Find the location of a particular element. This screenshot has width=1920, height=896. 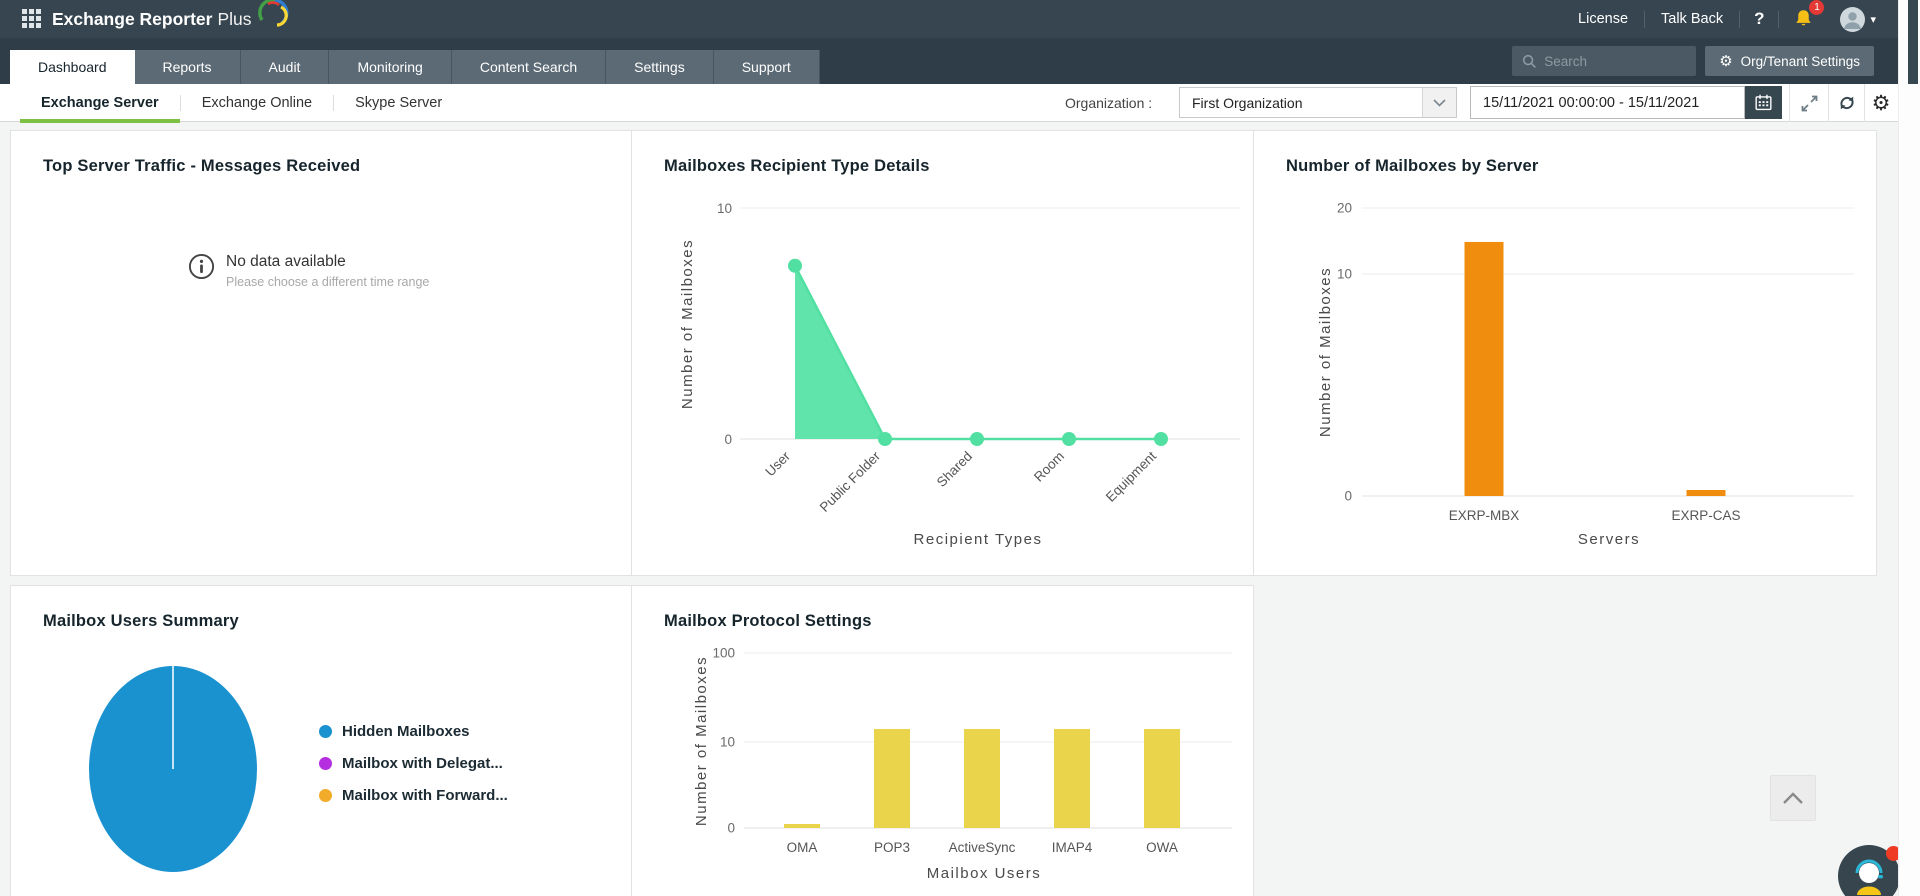

apps-grid-icon is located at coordinates (32, 19).